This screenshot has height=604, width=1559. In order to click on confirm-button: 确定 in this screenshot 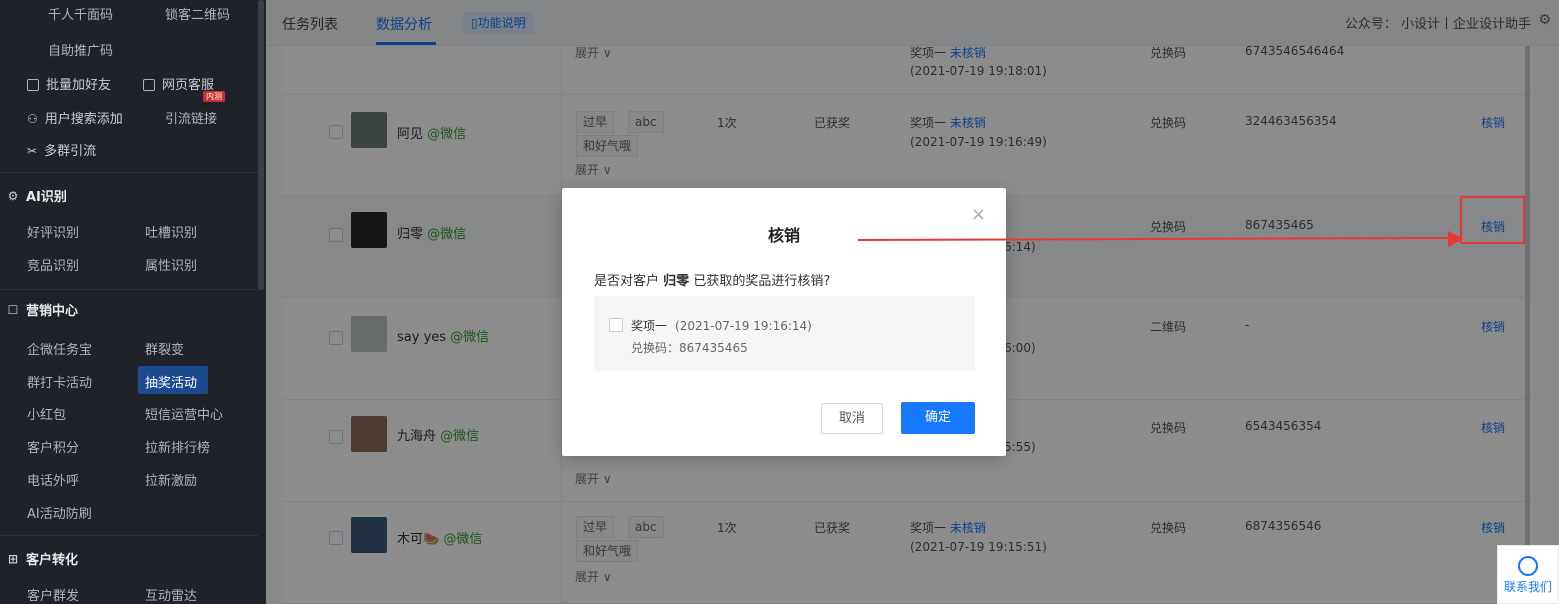, I will do `click(938, 418)`.